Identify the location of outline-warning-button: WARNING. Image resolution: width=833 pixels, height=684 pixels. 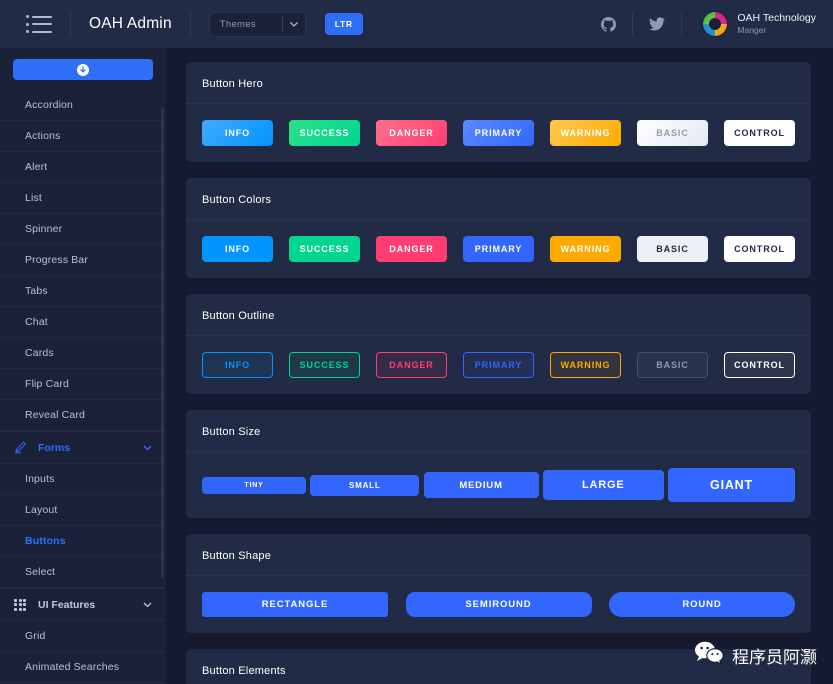
(585, 365).